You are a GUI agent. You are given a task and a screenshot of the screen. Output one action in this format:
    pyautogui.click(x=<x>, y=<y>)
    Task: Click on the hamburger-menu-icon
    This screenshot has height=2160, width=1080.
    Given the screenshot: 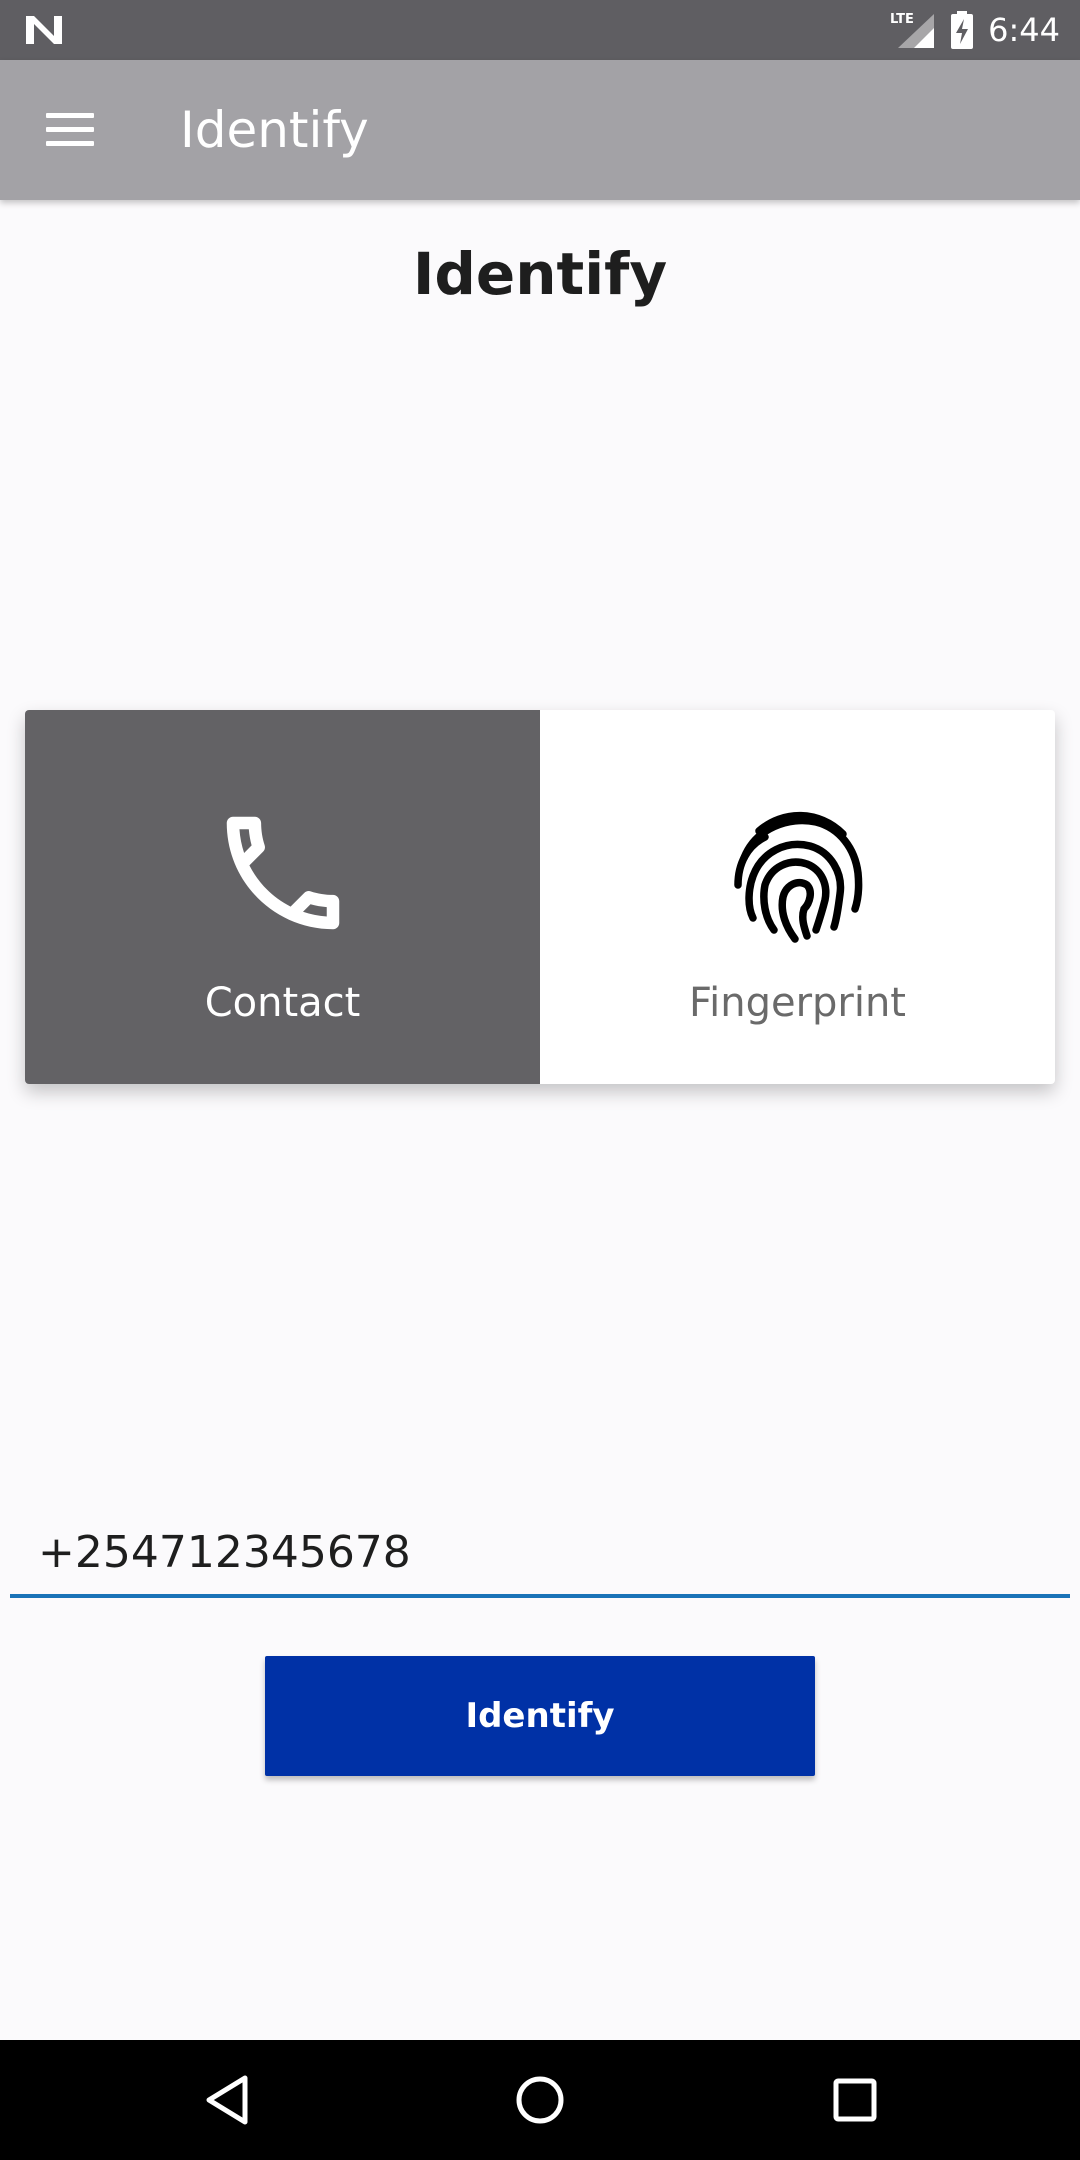 What is the action you would take?
    pyautogui.click(x=70, y=130)
    